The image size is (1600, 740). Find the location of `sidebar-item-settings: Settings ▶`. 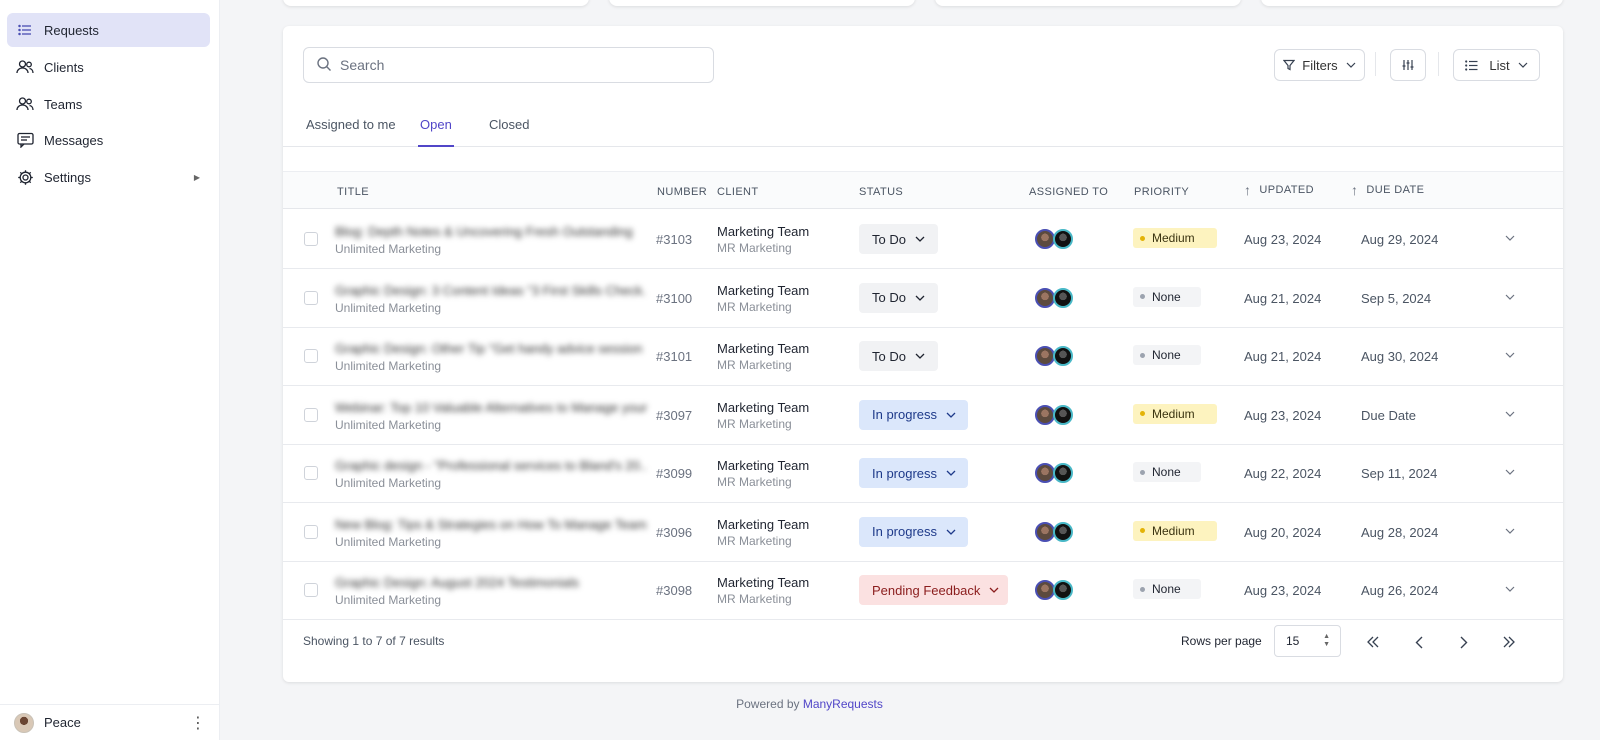

sidebar-item-settings: Settings ▶ is located at coordinates (108, 177).